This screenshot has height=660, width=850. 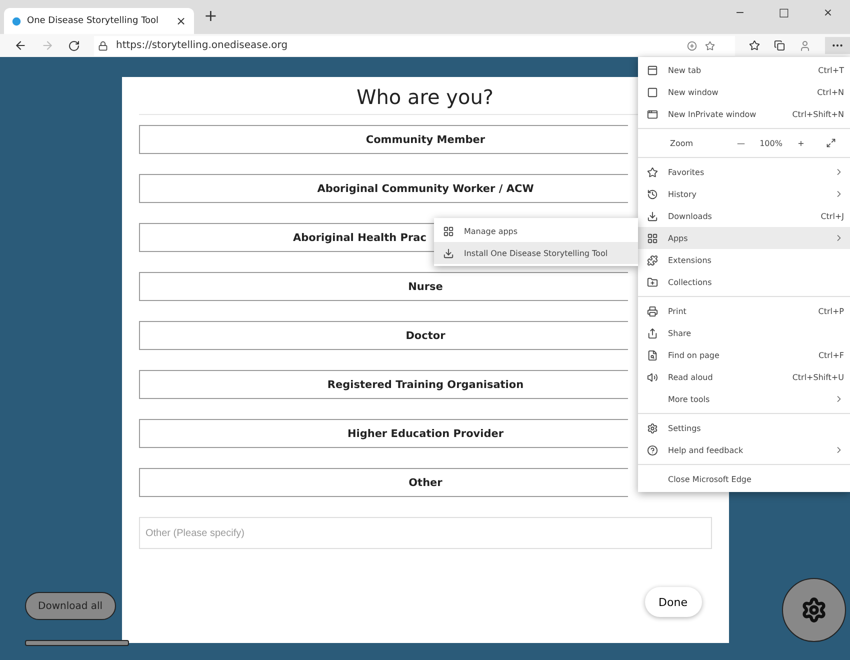 What do you see at coordinates (744, 355) in the screenshot?
I see `menu-item: Find on page Ctrl+F` at bounding box center [744, 355].